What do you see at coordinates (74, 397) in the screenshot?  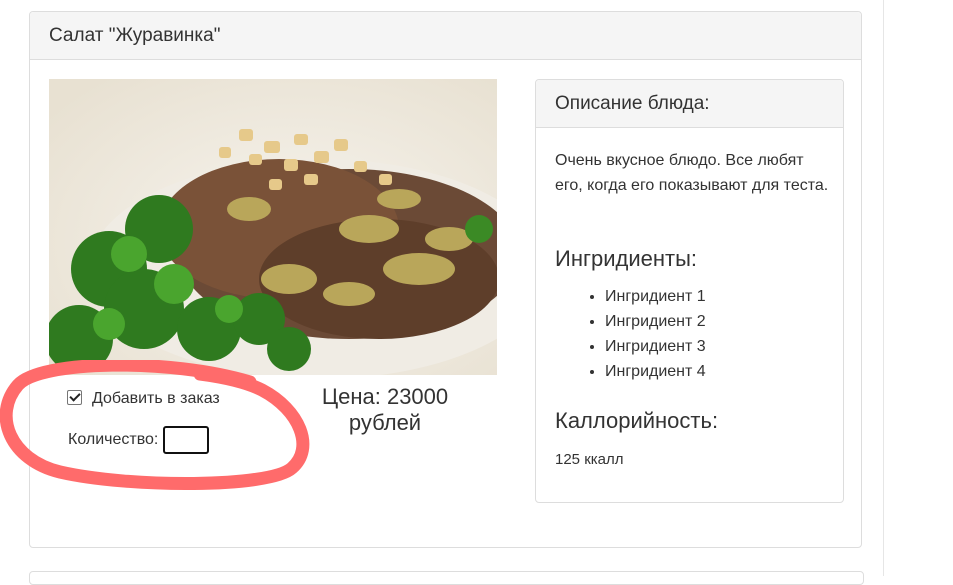 I see `add-to-order-checkbox` at bounding box center [74, 397].